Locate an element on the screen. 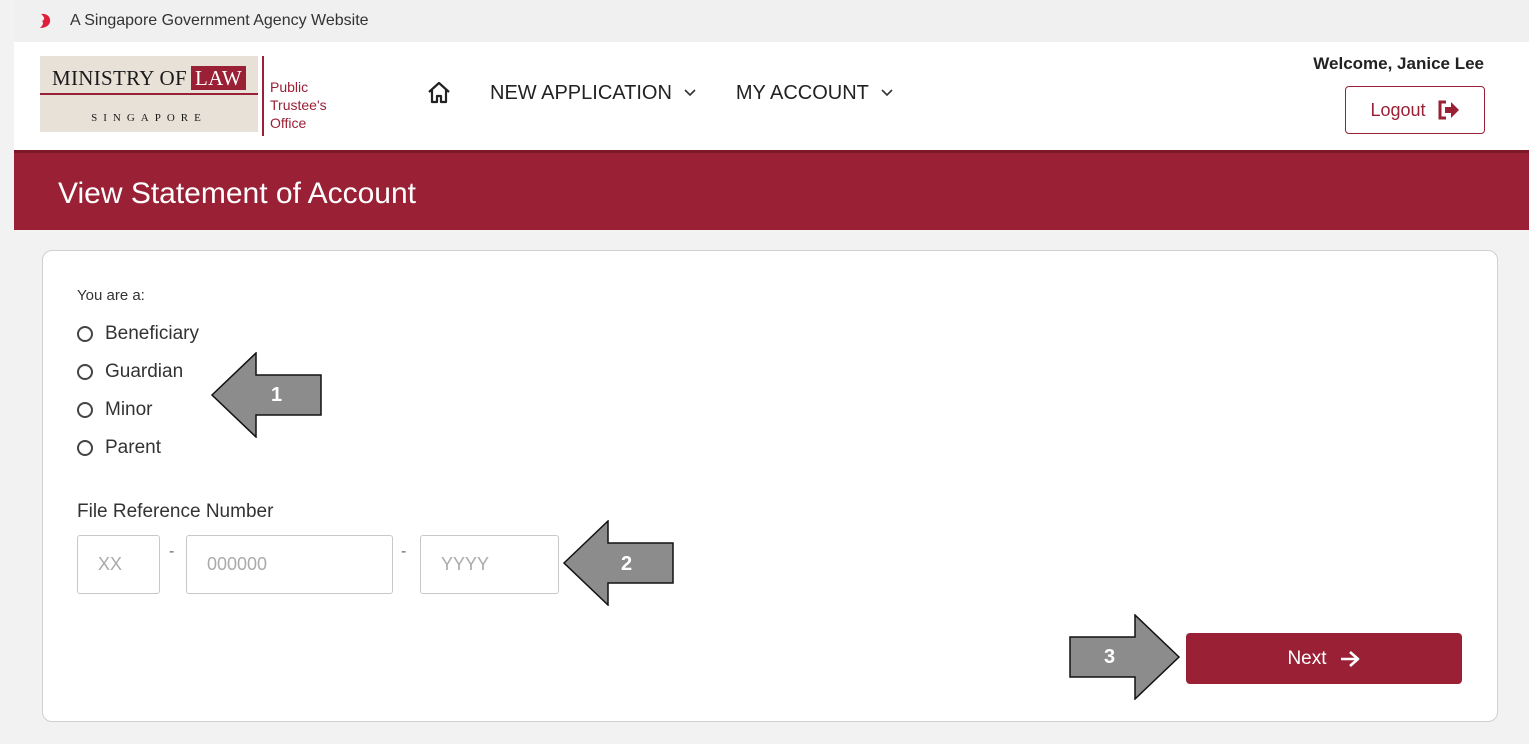 The height and width of the screenshot is (744, 1529). nav-new-application: NEW APPLICATION is located at coordinates (593, 93).